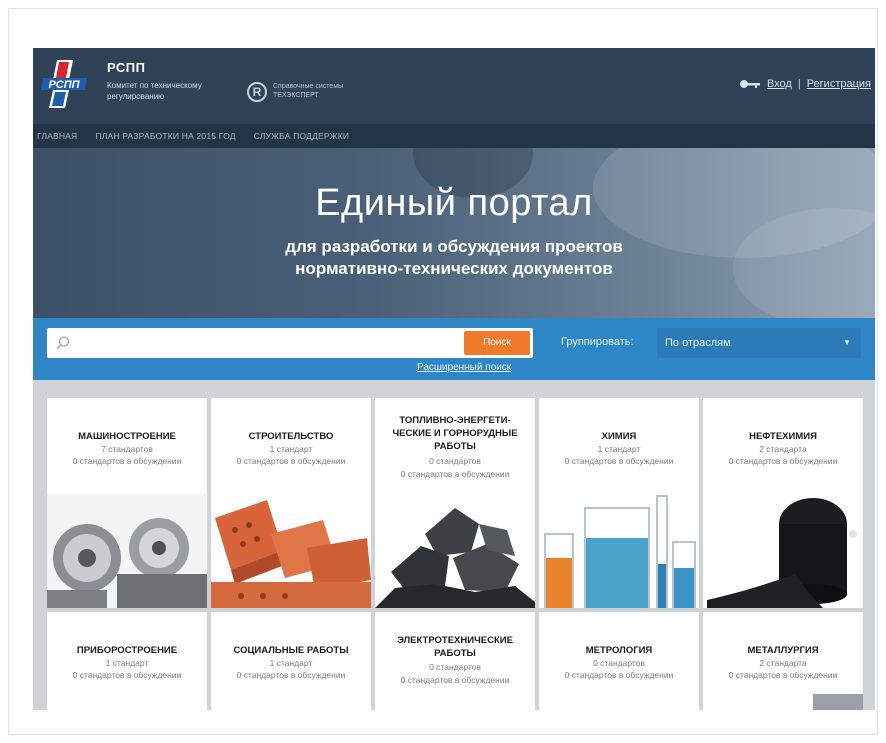  I want to click on search-icon, so click(63, 343).